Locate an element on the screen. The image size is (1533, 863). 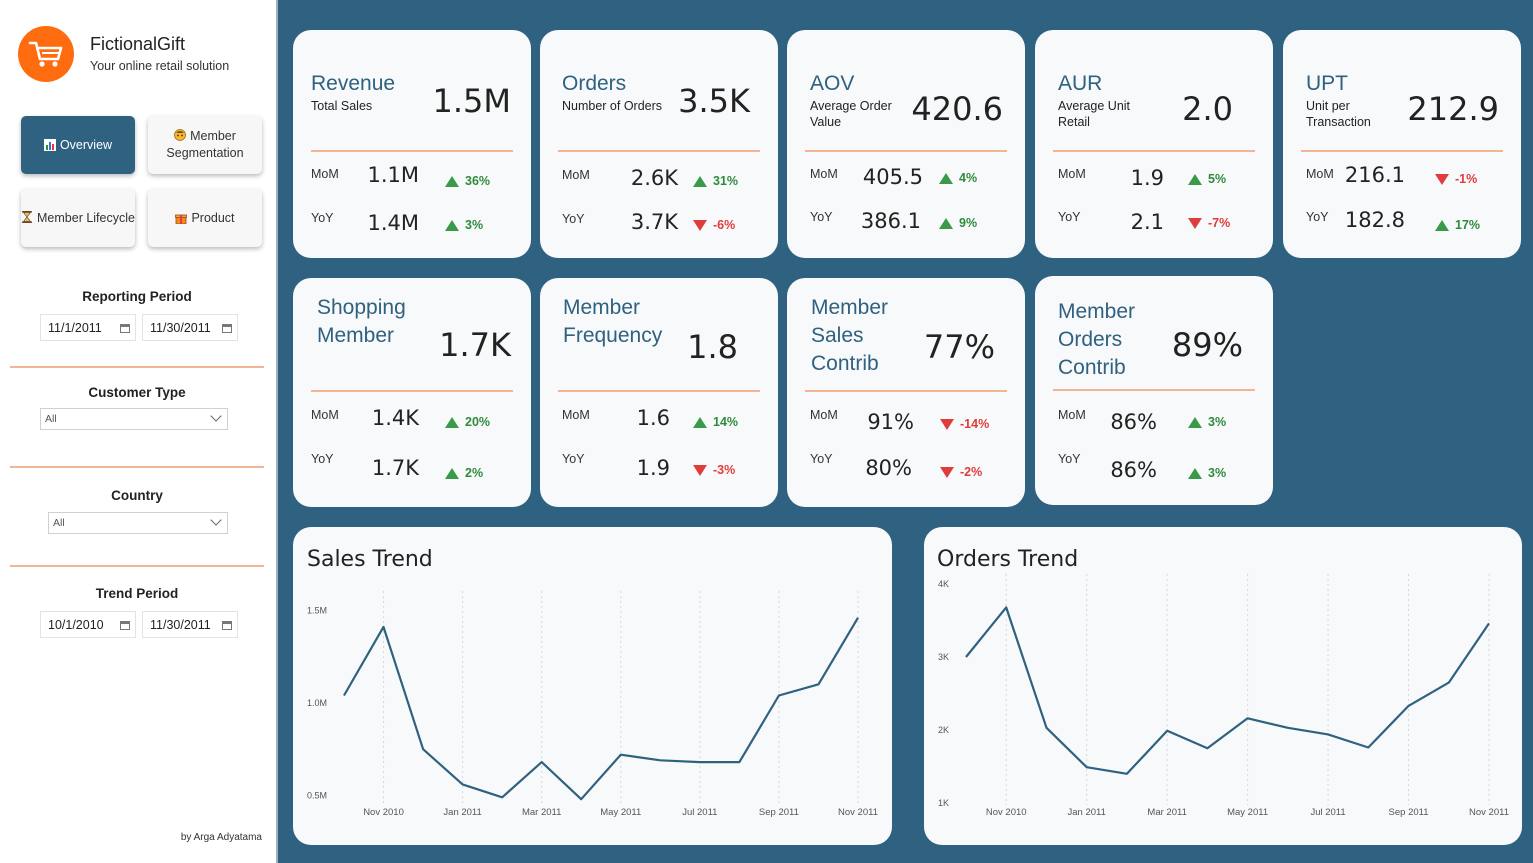
yoy-value: 1.9 is located at coordinates (653, 468).